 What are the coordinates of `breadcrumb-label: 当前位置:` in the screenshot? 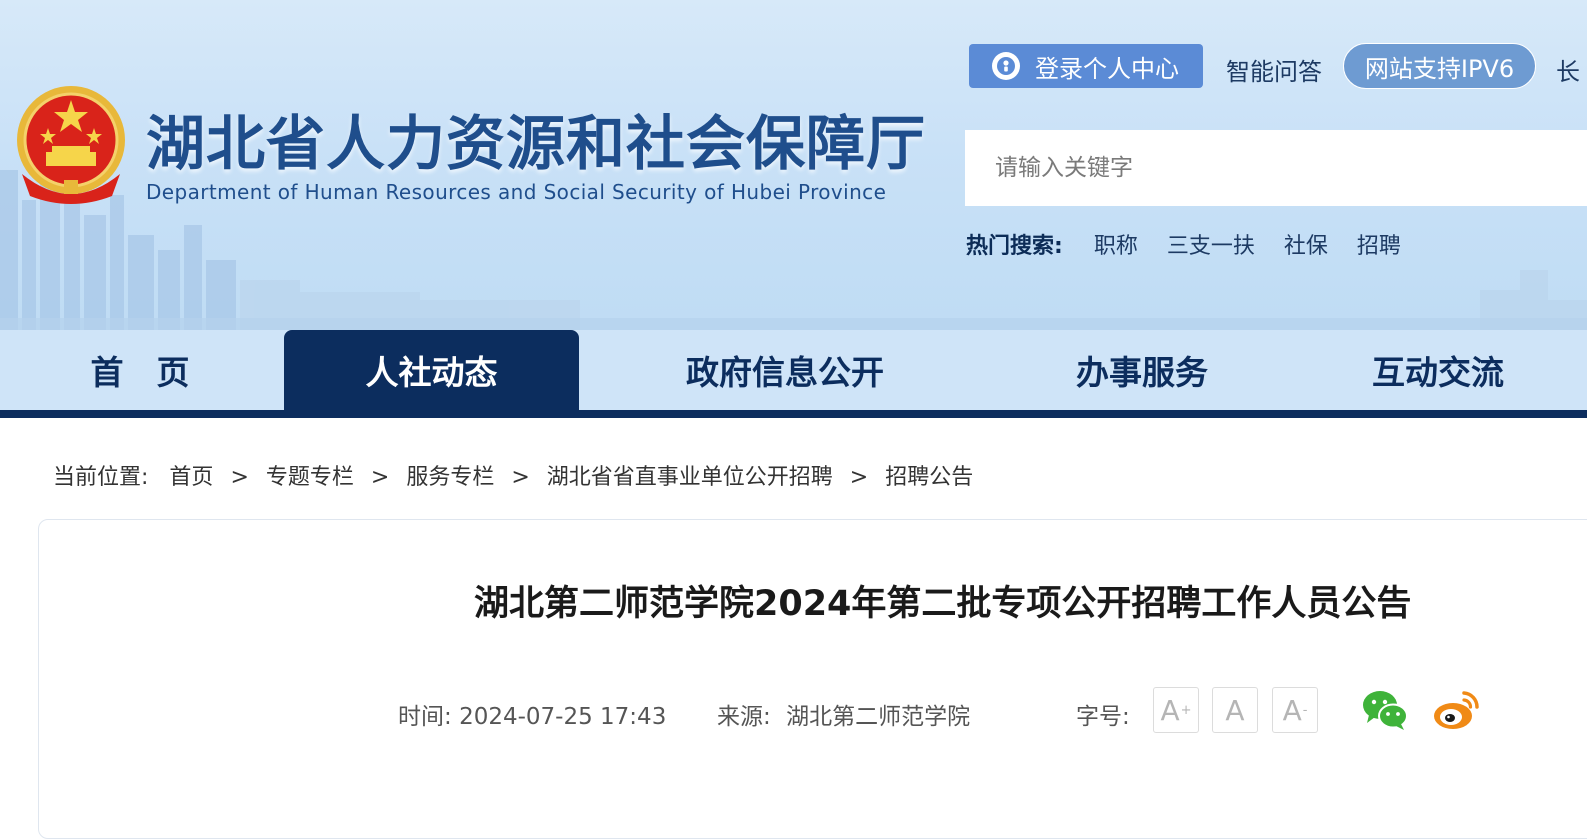 It's located at (101, 477).